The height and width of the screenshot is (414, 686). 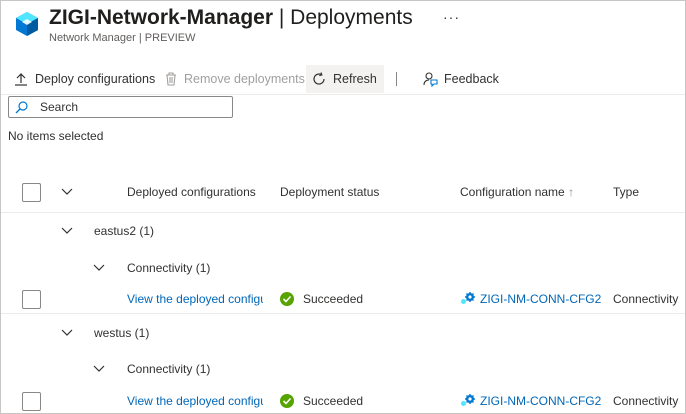 I want to click on collapse-all-icon, so click(x=67, y=192).